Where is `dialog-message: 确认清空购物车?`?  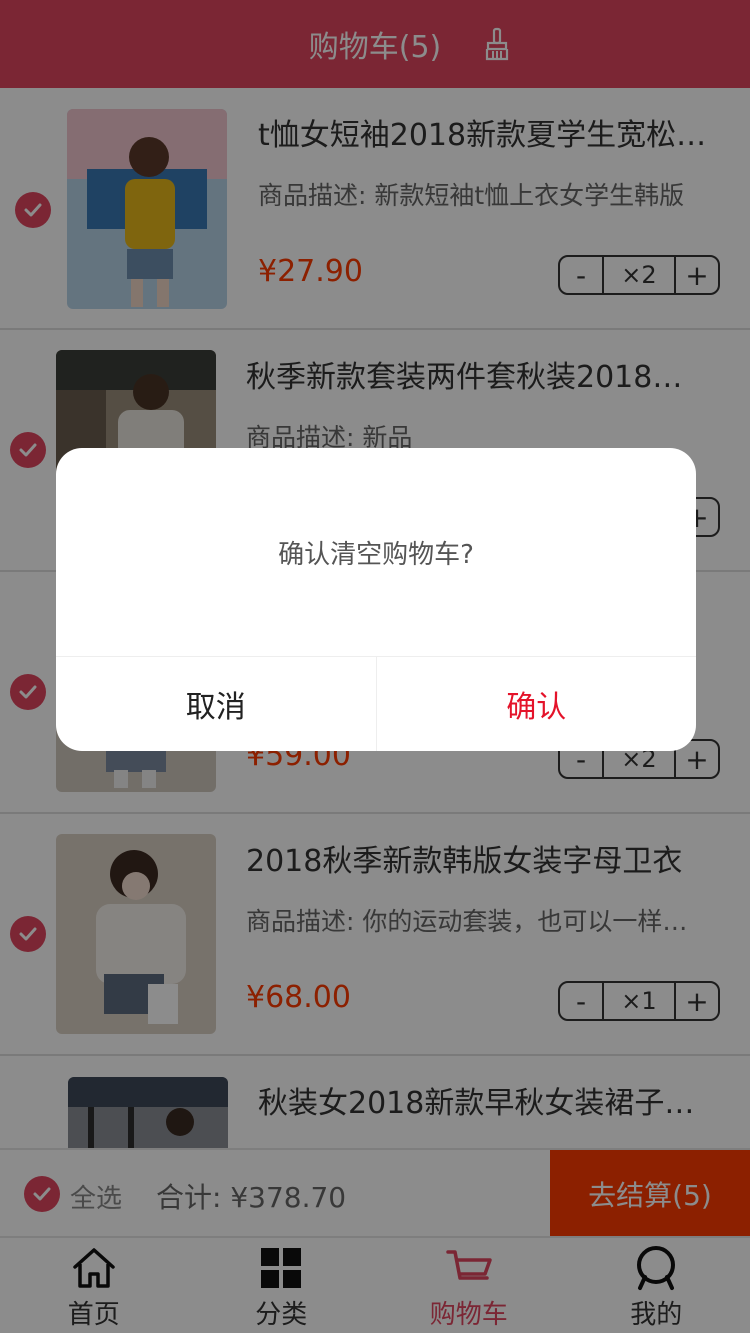
dialog-message: 确认清空购物车? is located at coordinates (376, 554).